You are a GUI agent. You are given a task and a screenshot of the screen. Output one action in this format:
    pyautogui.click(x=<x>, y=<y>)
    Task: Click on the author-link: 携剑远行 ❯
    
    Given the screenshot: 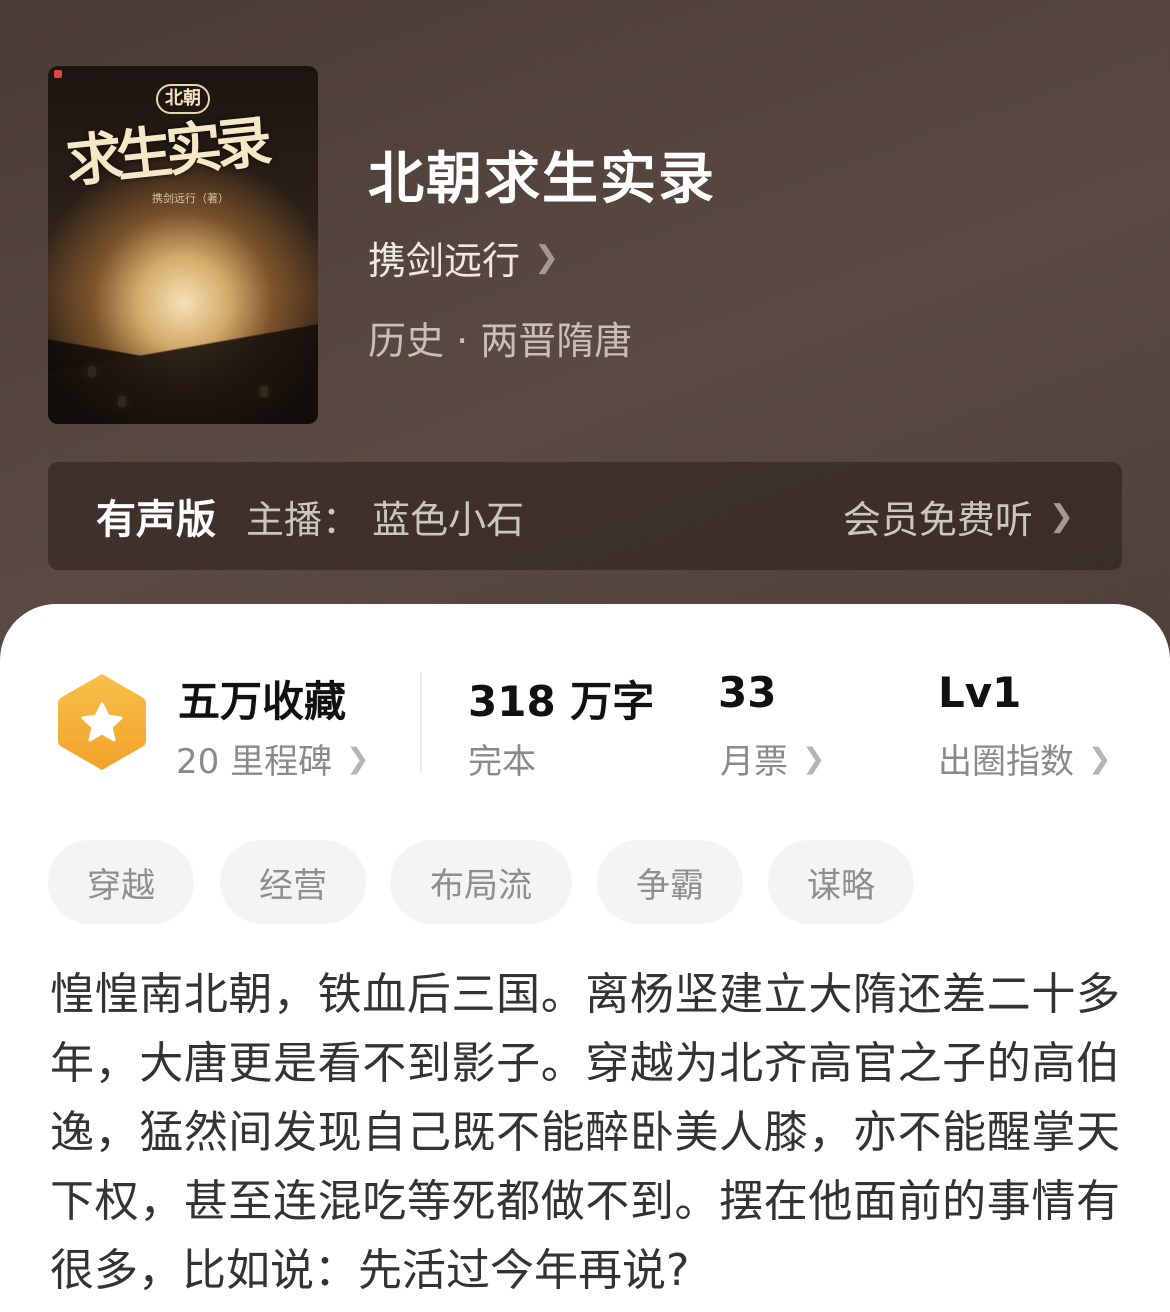 What is the action you would take?
    pyautogui.click(x=463, y=257)
    